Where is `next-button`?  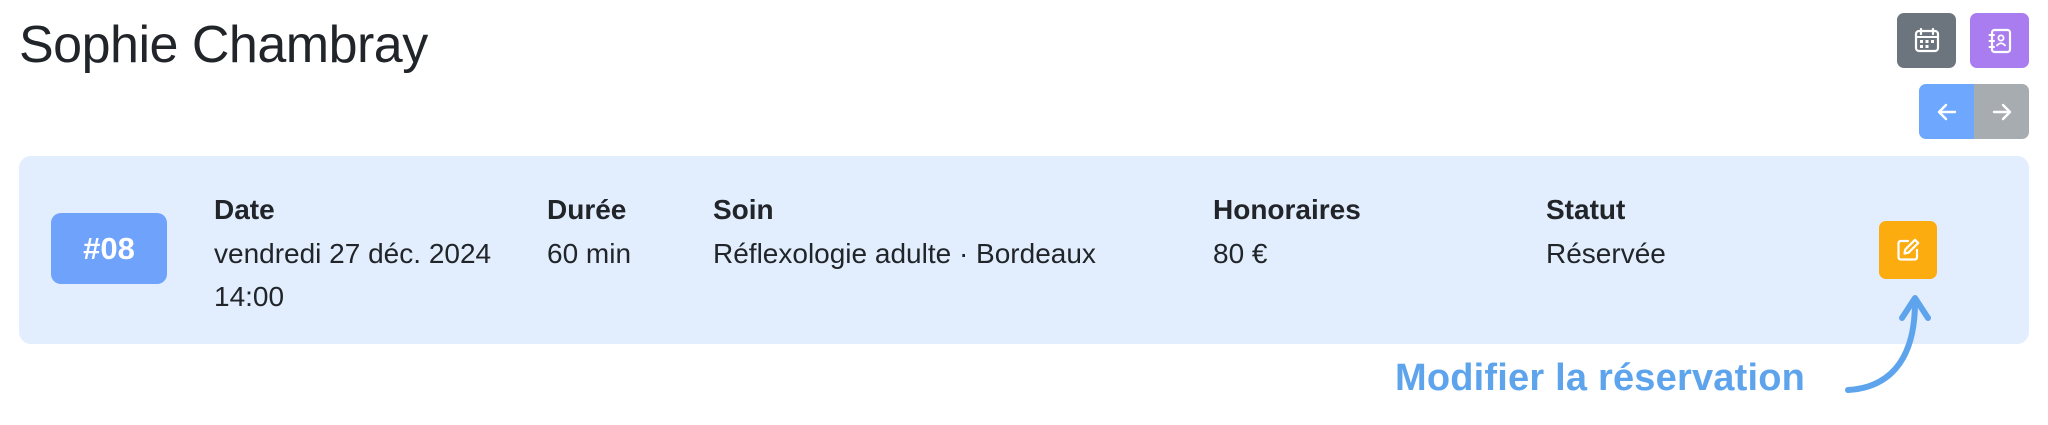
next-button is located at coordinates (2001, 111).